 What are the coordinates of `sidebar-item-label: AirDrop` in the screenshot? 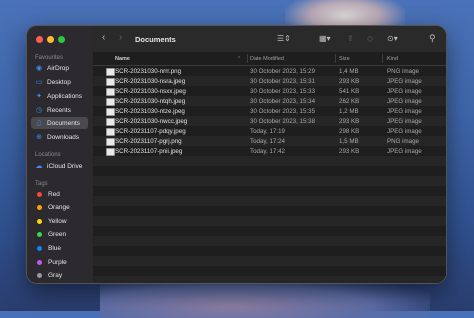 It's located at (58, 68).